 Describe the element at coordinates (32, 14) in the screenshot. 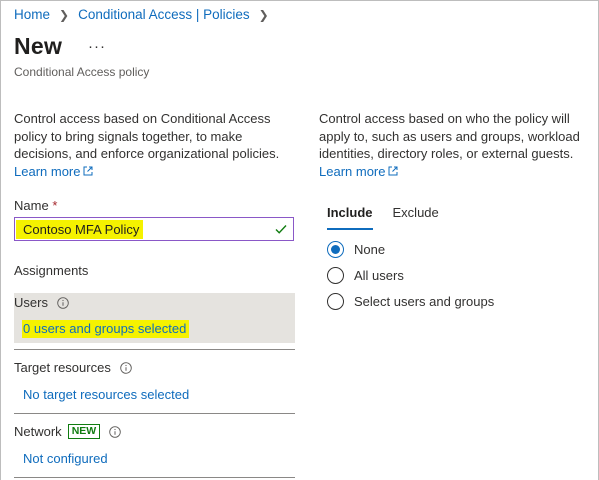

I see `breadcrumb-home-link: Home` at that location.